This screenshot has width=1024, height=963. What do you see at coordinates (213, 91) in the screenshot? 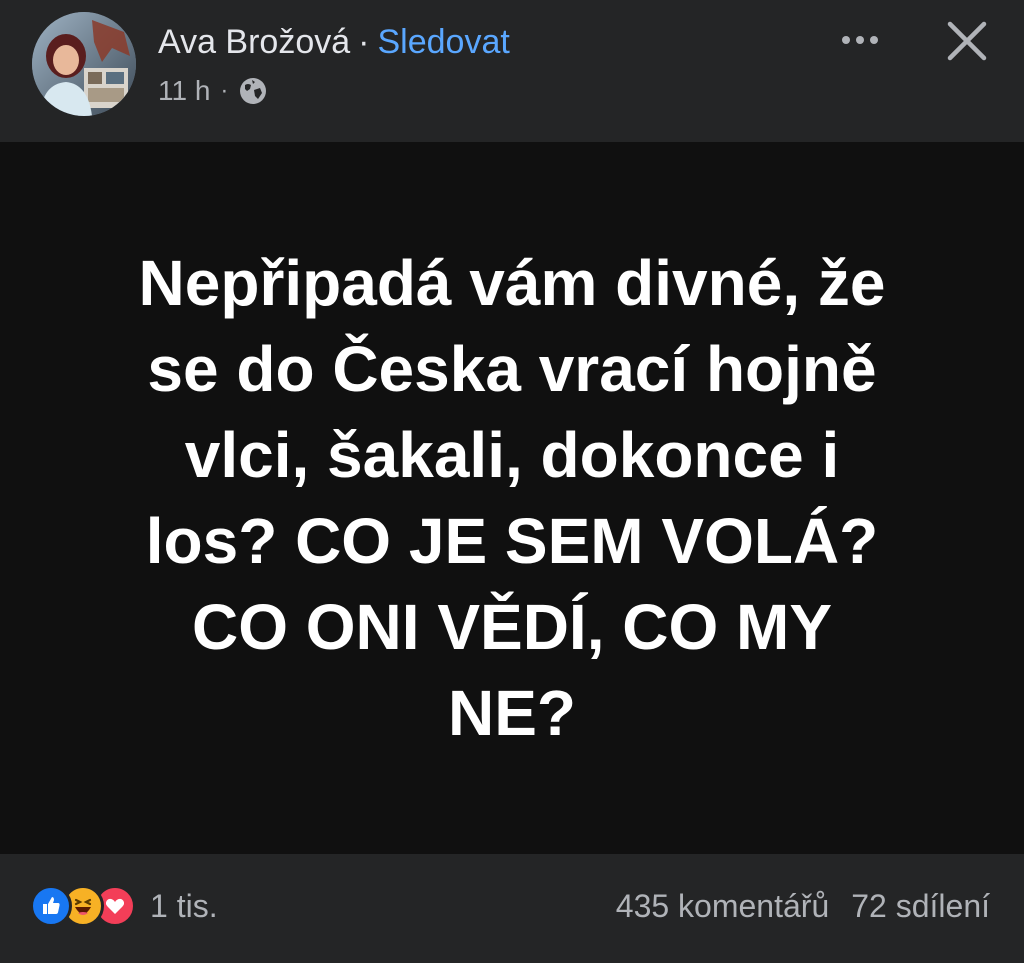
I see `post-meta: 11 h ·` at bounding box center [213, 91].